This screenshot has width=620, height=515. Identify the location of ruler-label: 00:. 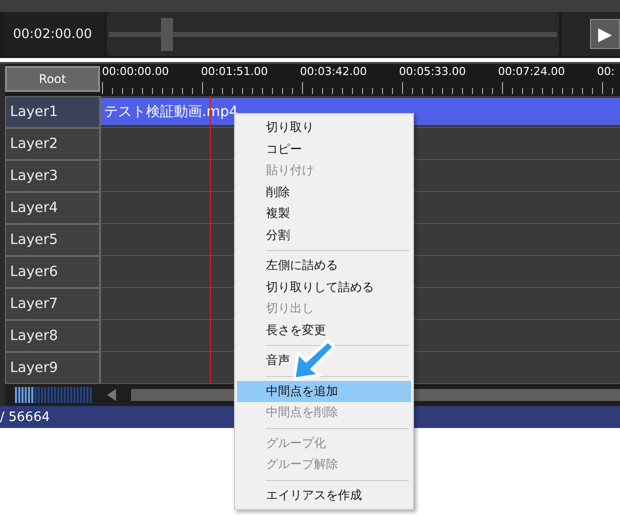
(606, 72).